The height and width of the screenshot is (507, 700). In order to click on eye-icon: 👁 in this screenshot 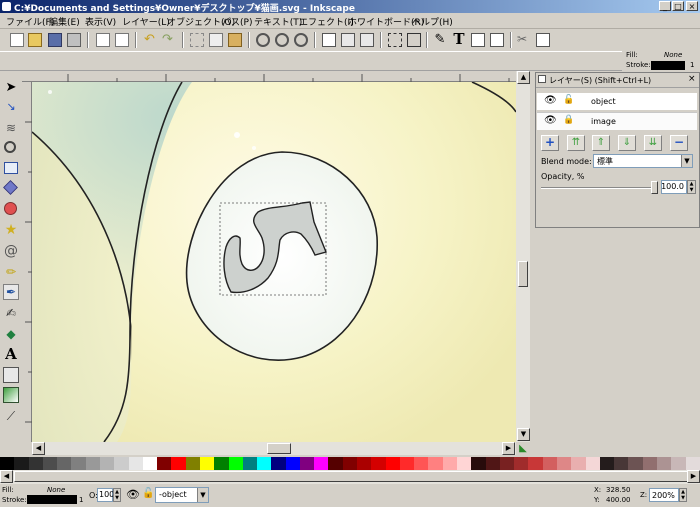, I will do `click(550, 100)`.